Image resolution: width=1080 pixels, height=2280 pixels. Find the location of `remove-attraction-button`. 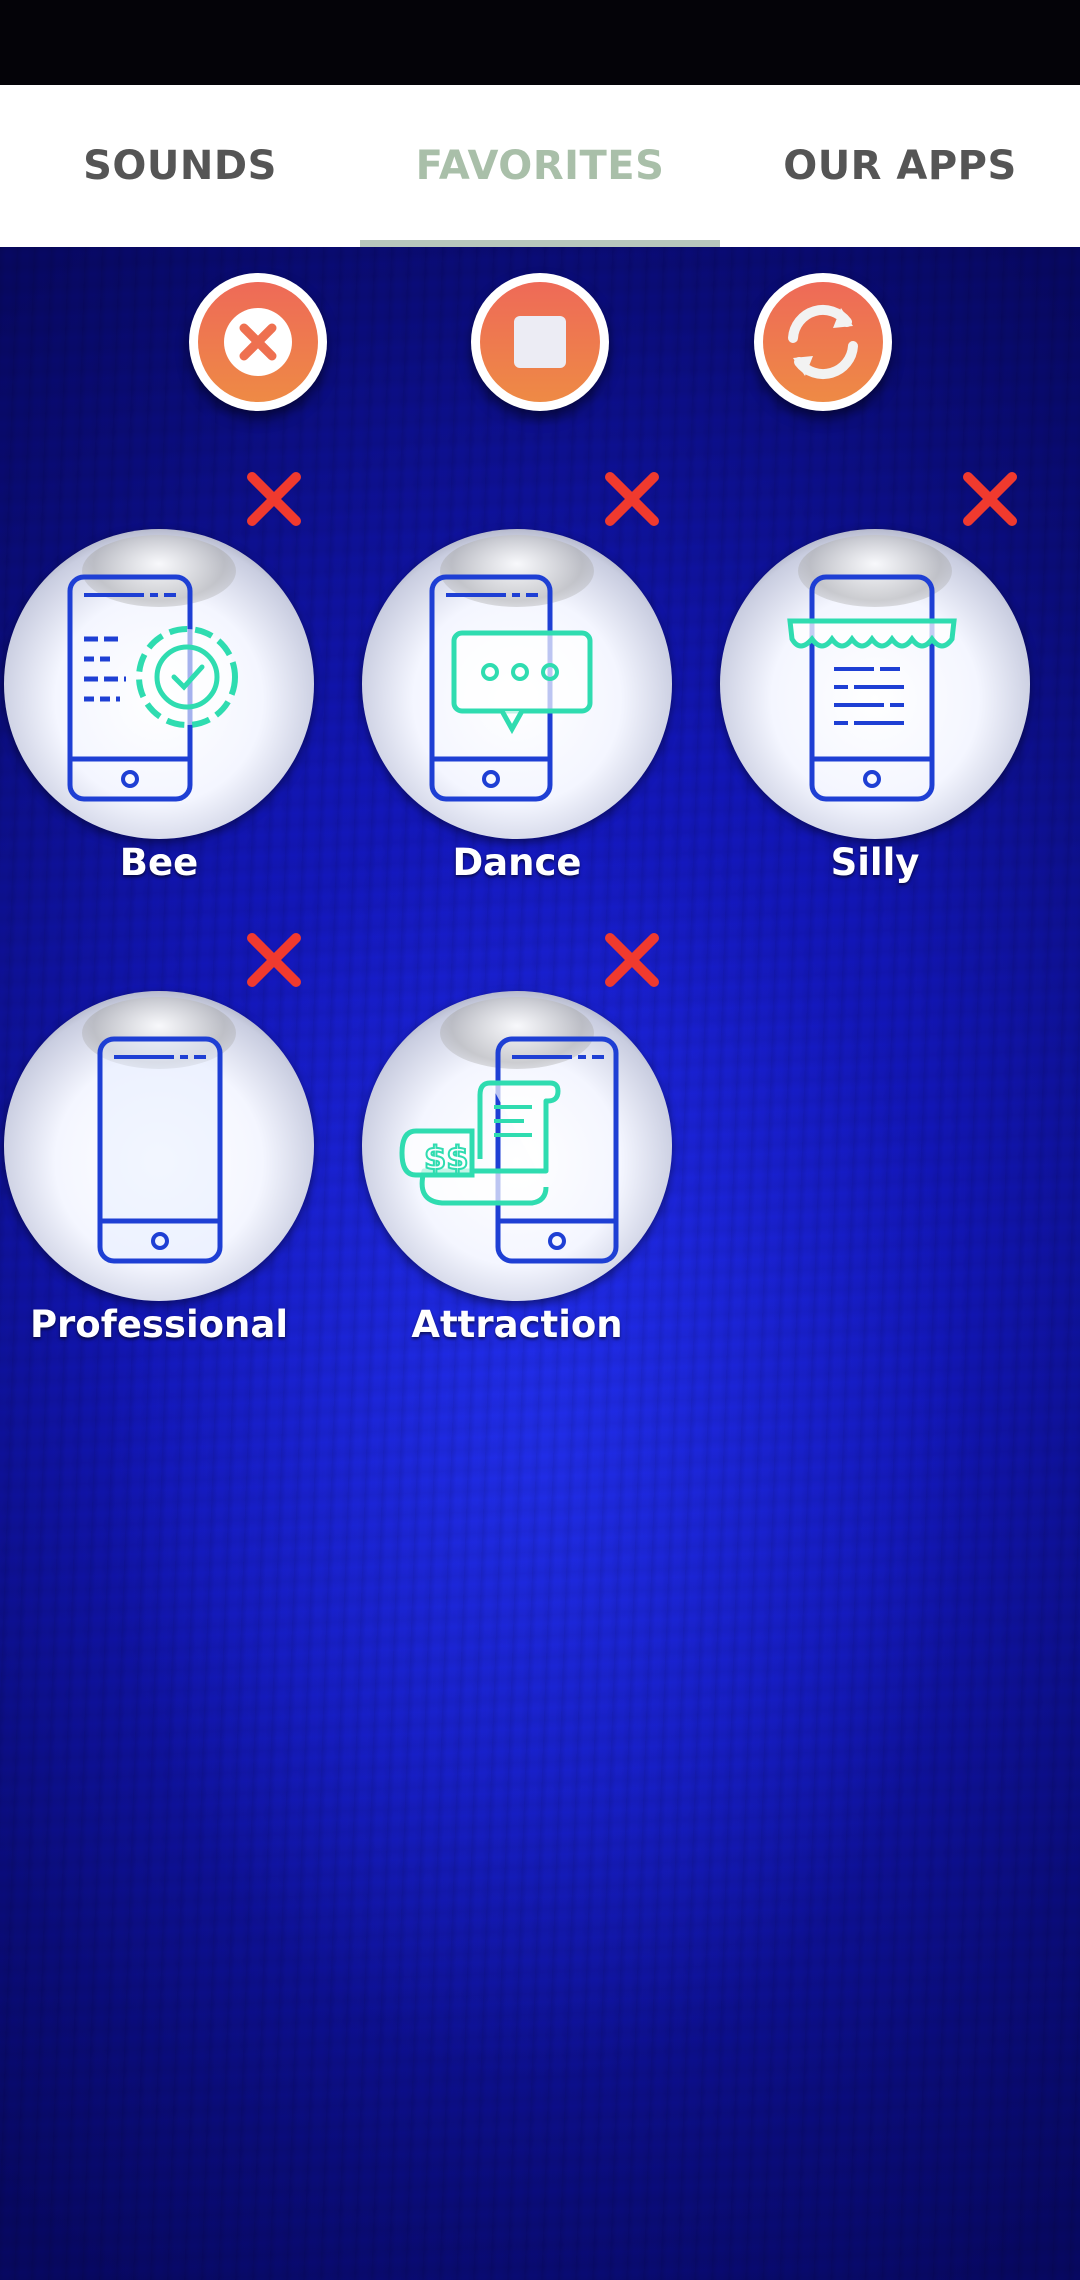

remove-attraction-button is located at coordinates (632, 960).